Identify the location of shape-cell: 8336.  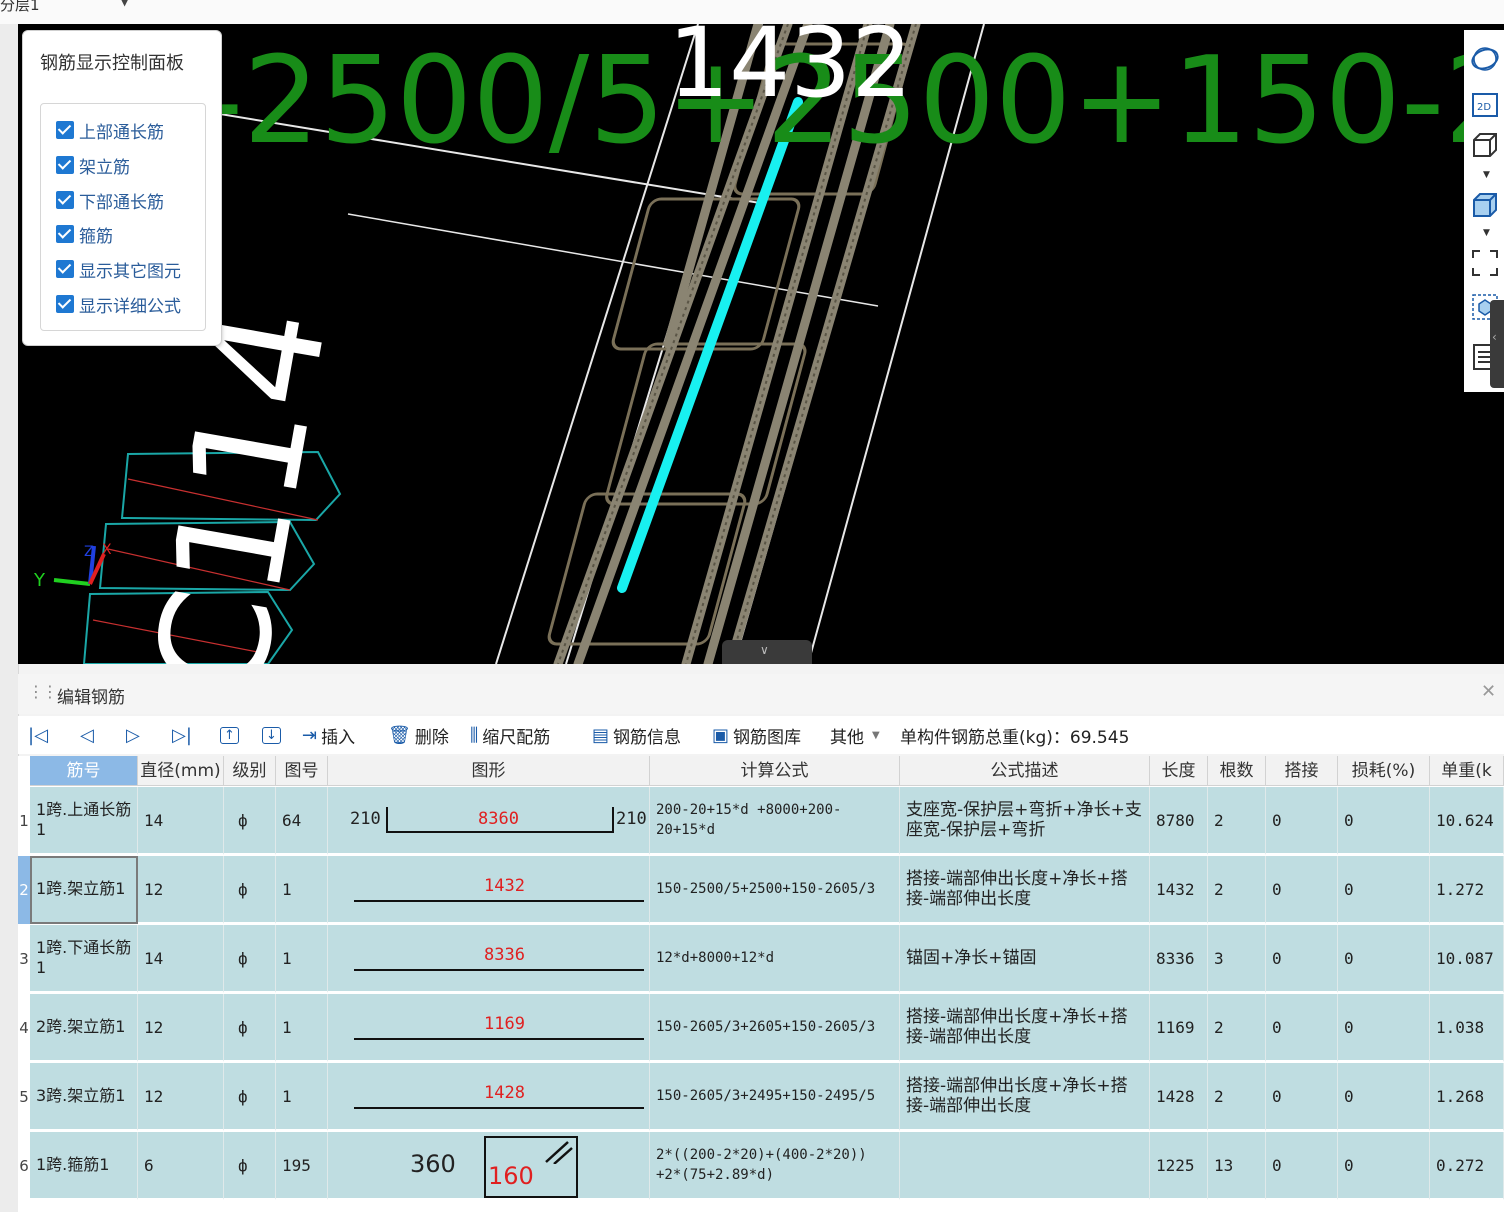
(489, 959).